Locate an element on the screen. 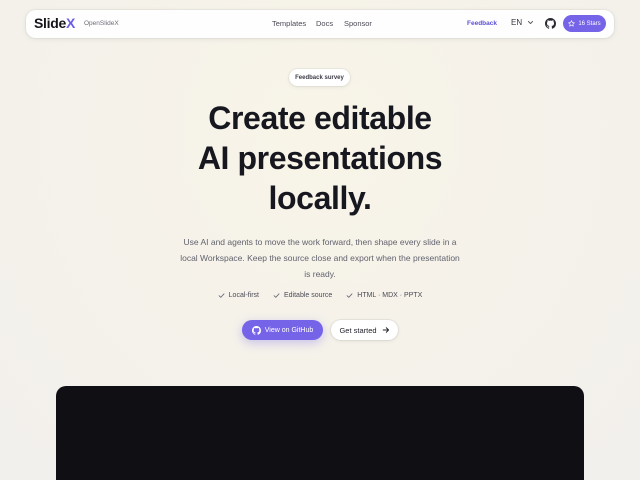  headline-line-3: locally. is located at coordinates (320, 198).